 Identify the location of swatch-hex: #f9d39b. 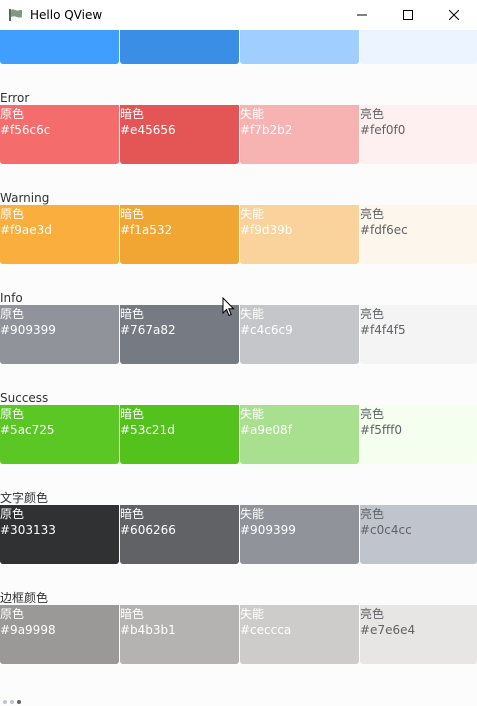
(266, 230).